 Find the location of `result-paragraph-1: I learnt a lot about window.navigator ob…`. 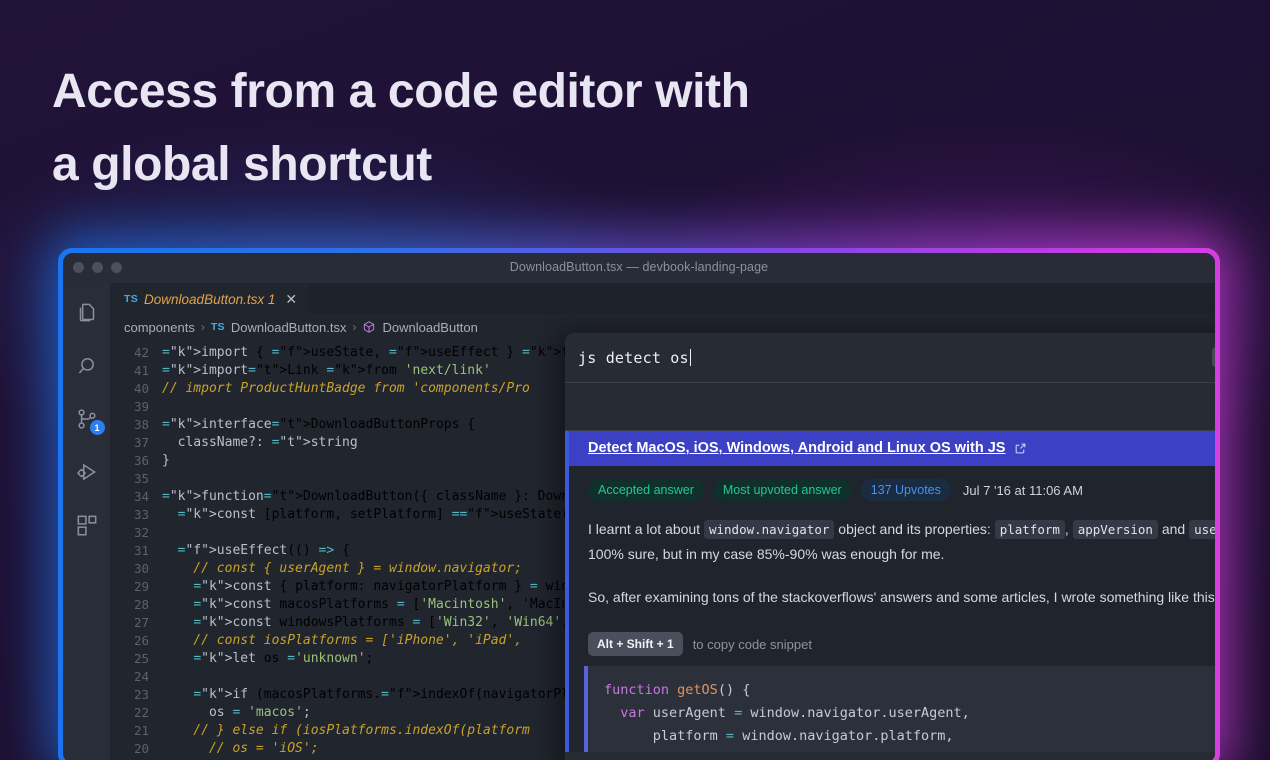

result-paragraph-1: I learnt a lot about window.navigator ob… is located at coordinates (901, 542).